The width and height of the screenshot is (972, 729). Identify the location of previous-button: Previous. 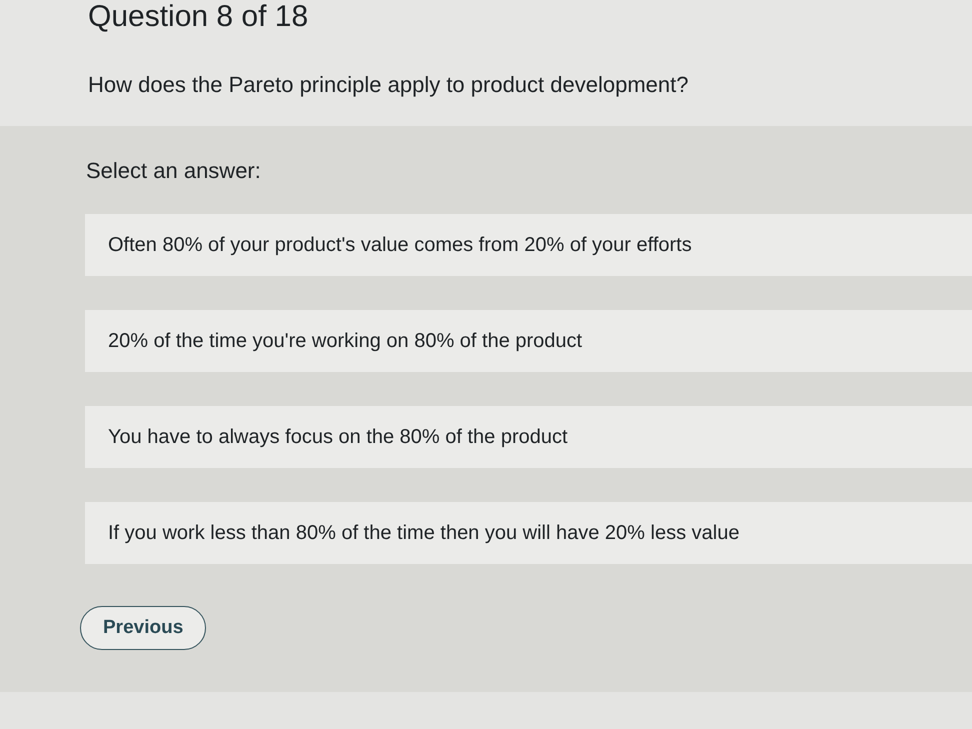
(143, 628).